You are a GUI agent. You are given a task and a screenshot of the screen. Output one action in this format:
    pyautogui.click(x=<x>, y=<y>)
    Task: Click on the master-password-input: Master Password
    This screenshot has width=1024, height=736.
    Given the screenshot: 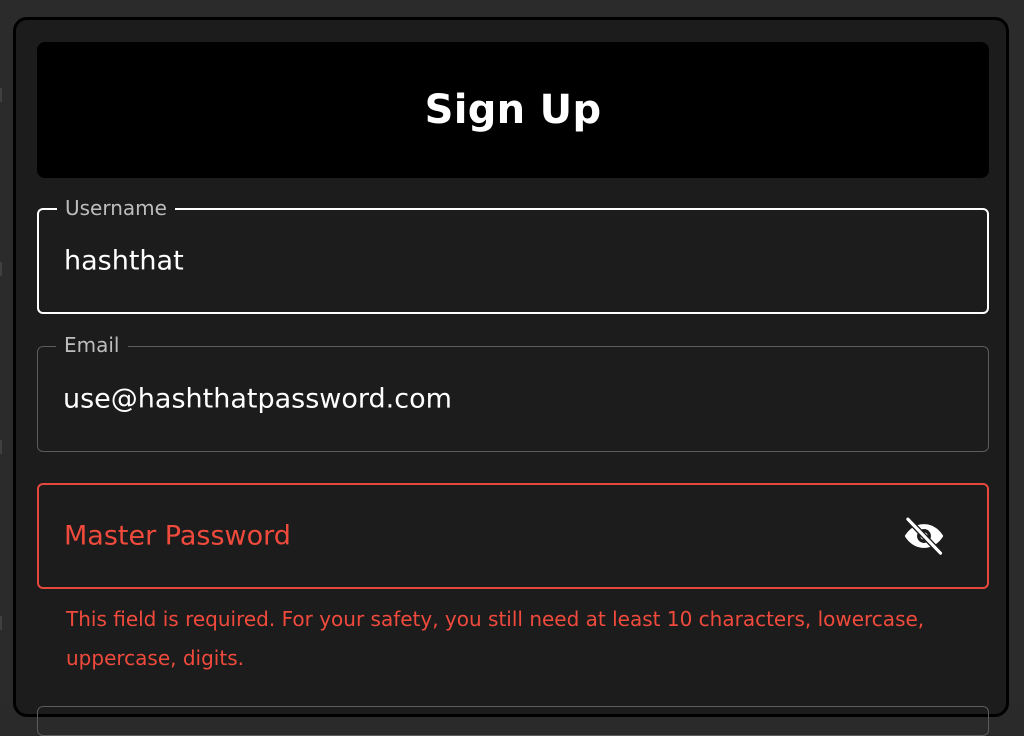 What is the action you would take?
    pyautogui.click(x=177, y=536)
    